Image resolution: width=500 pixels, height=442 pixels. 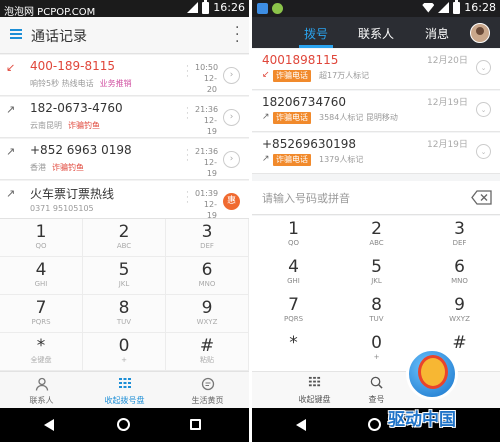 I want to click on call-time: 10:50 12-20, so click(x=207, y=78).